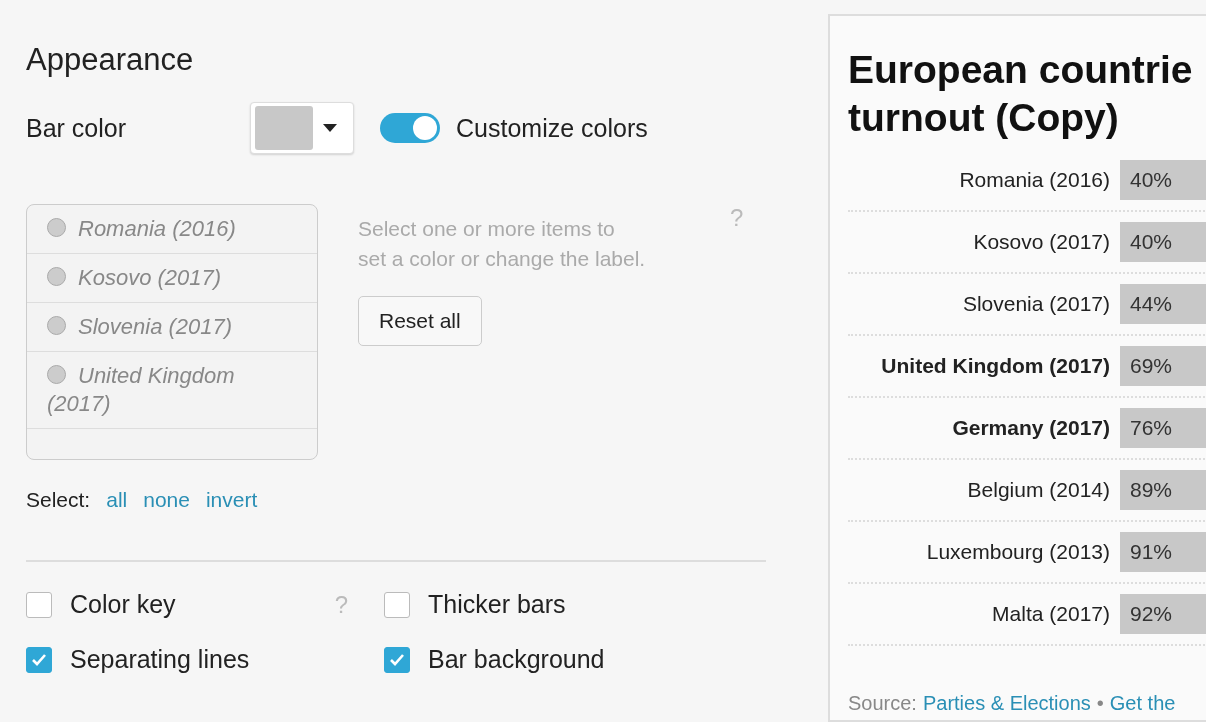 The height and width of the screenshot is (722, 1206). Describe the element at coordinates (330, 128) in the screenshot. I see `caret-icon` at that location.